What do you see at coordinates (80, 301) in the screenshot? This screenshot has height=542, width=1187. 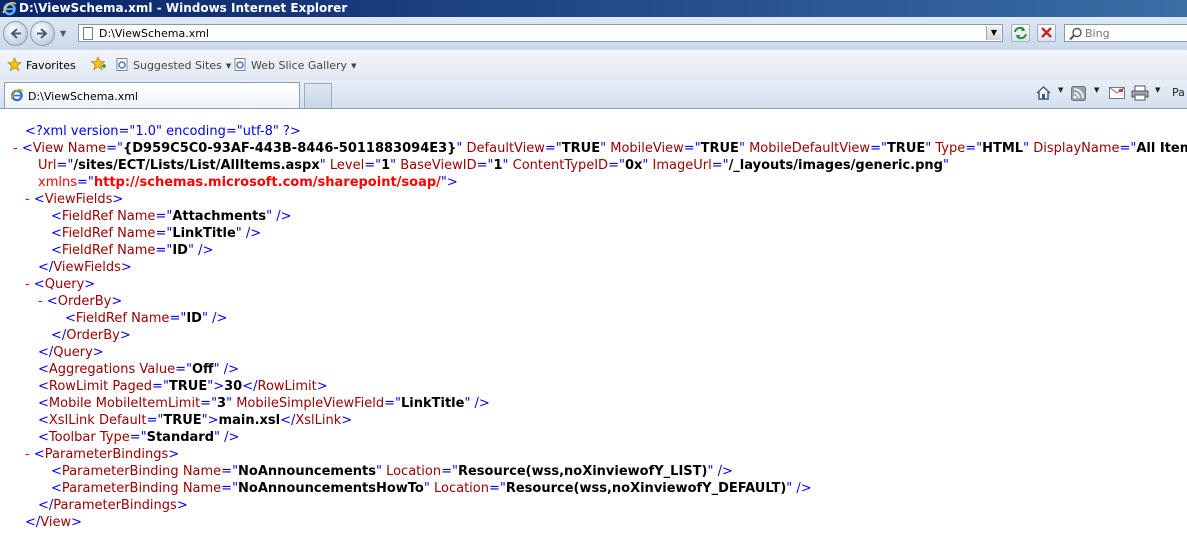 I see `orderby-open: - <OrderBy>` at bounding box center [80, 301].